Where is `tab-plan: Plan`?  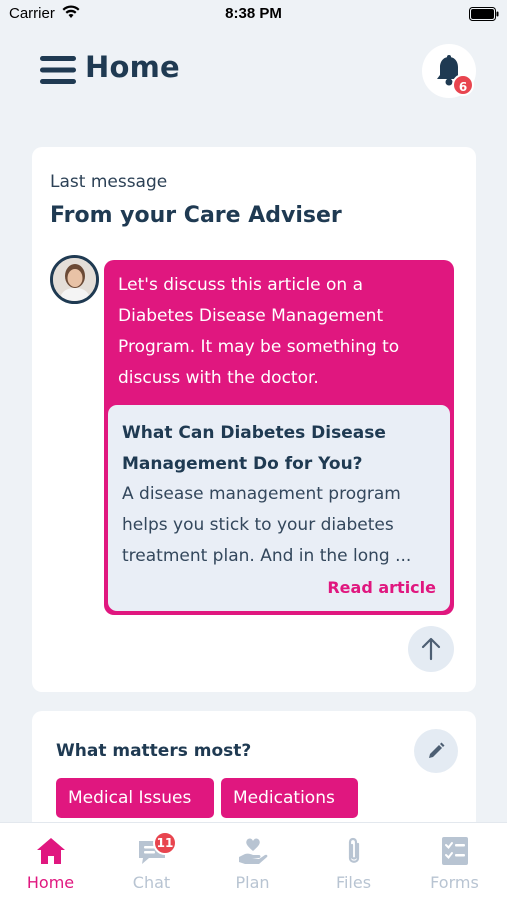
tab-plan: Plan is located at coordinates (252, 861).